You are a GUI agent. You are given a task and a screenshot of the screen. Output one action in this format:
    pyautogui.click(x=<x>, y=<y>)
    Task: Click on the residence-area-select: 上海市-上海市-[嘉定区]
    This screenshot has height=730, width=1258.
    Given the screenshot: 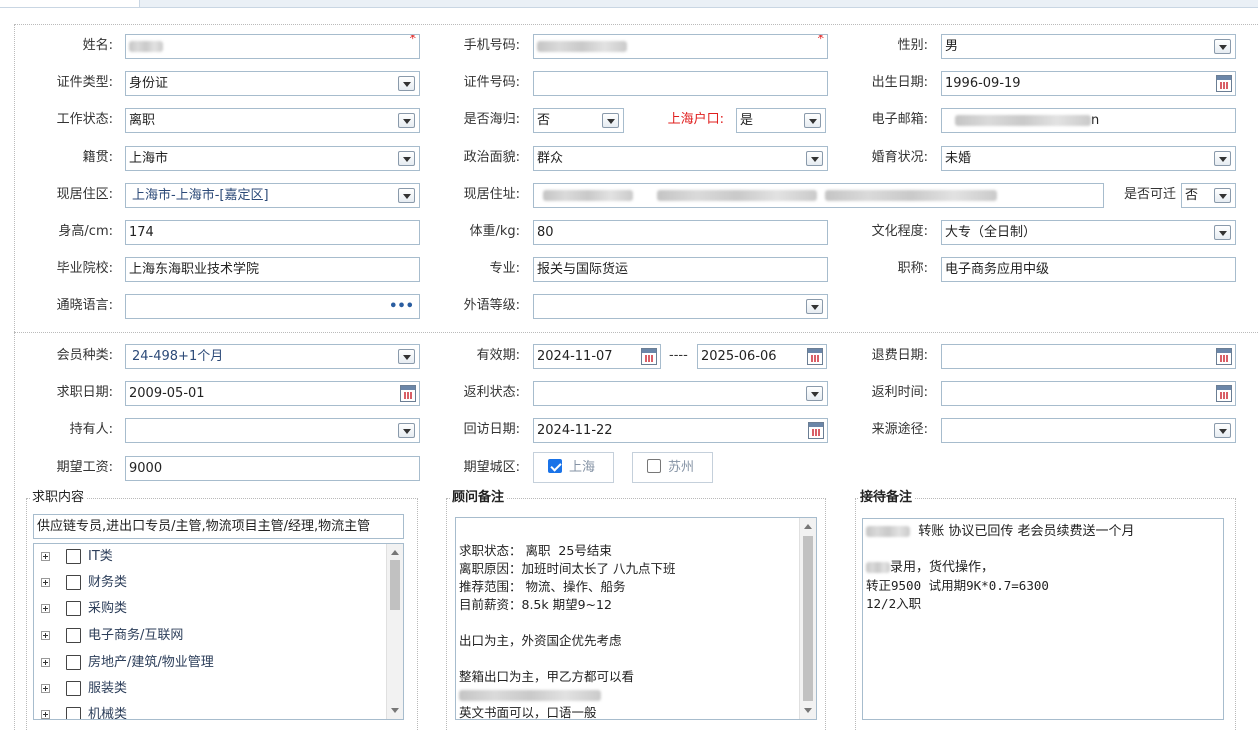 What is the action you would take?
    pyautogui.click(x=272, y=195)
    